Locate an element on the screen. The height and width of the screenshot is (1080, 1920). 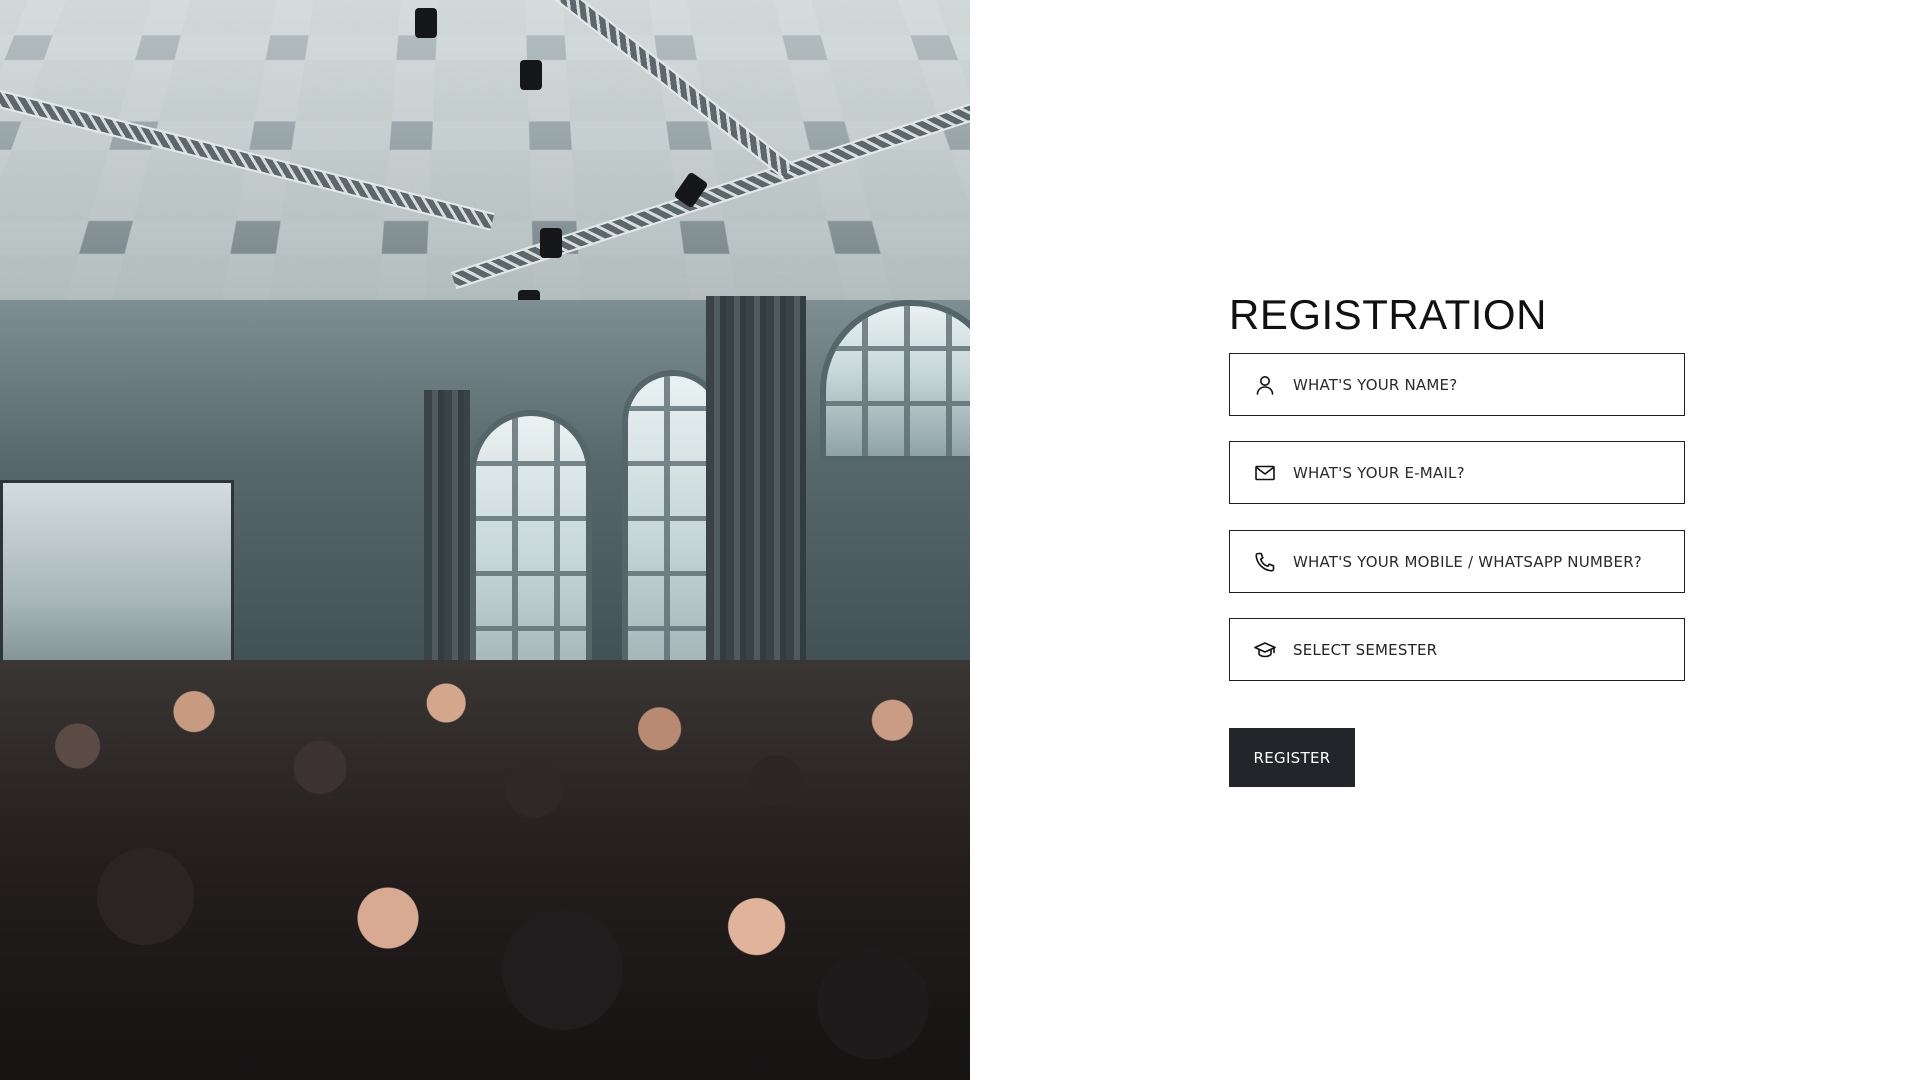
envelope-icon is located at coordinates (1265, 473).